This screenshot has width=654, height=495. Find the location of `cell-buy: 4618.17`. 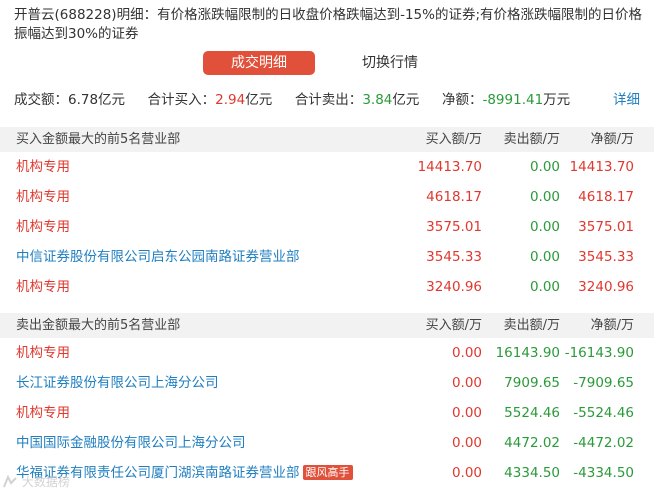

cell-buy: 4618.17 is located at coordinates (454, 197).